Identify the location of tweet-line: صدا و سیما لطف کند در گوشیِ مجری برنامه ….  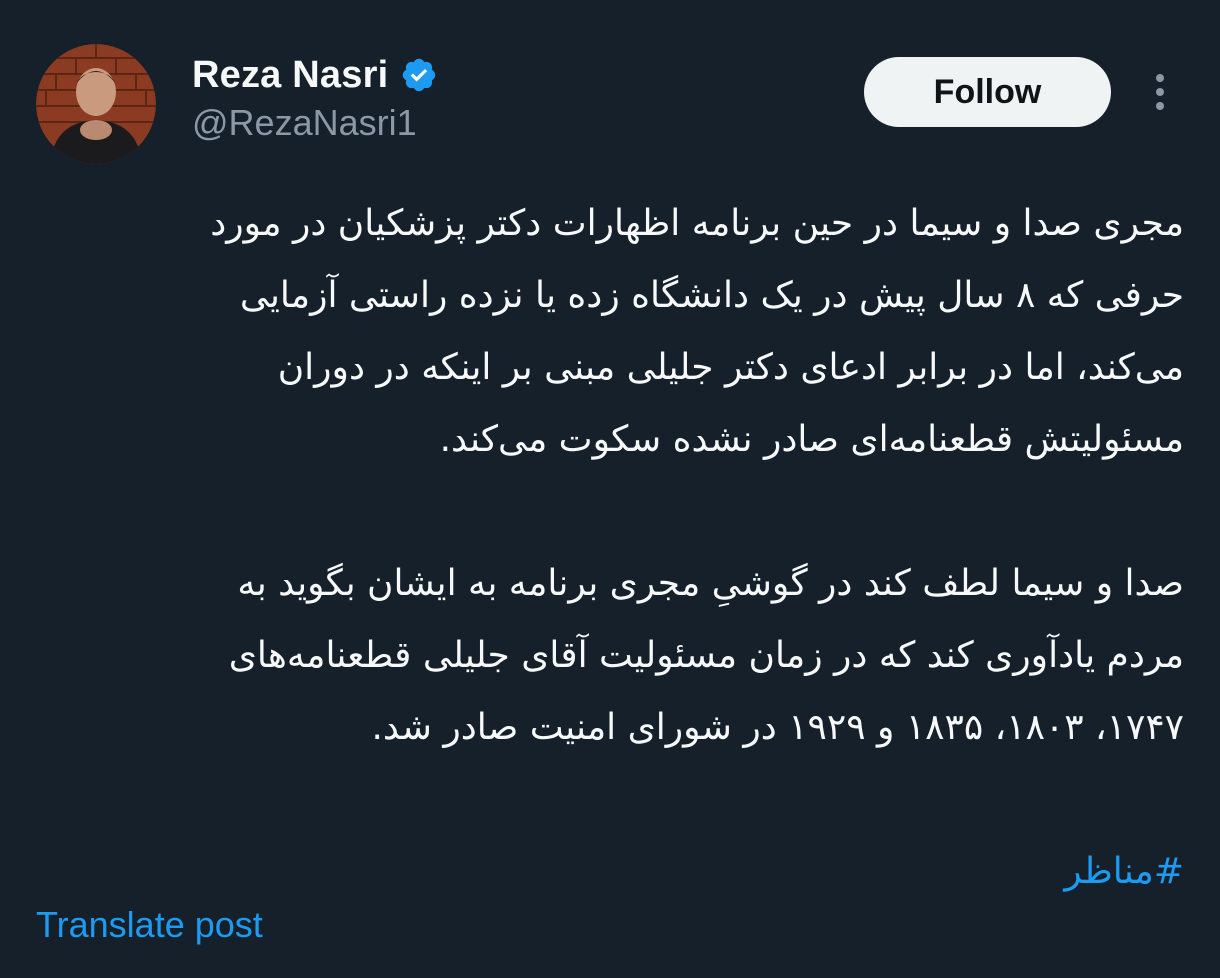
(710, 583).